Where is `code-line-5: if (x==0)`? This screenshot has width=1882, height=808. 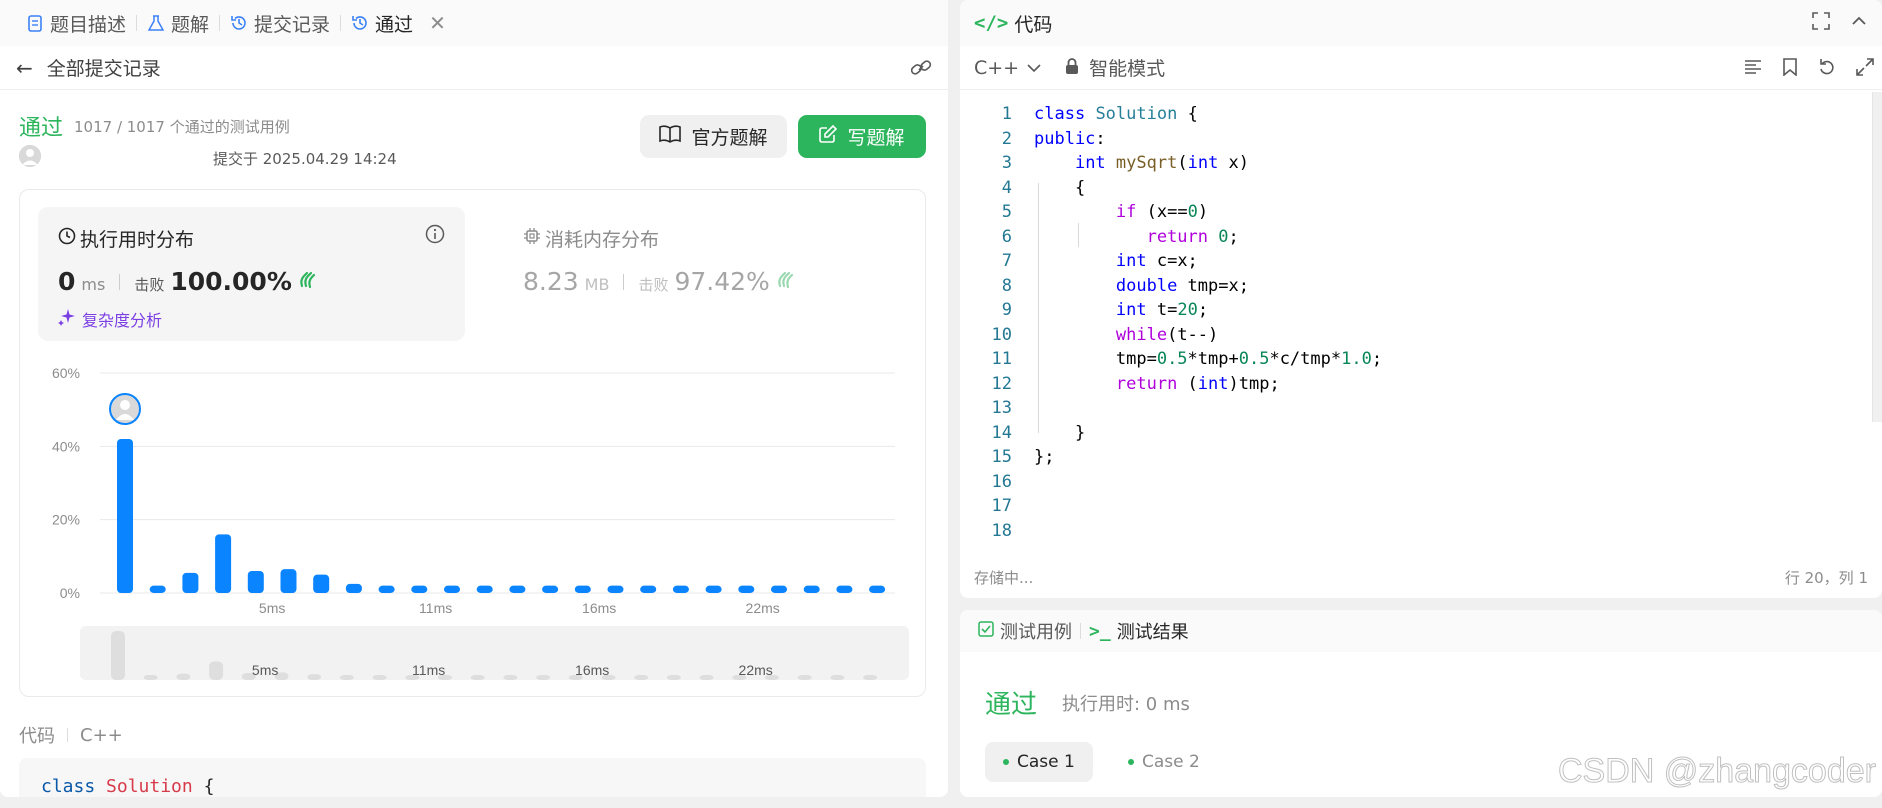
code-line-5: if (x==0) is located at coordinates (1162, 212).